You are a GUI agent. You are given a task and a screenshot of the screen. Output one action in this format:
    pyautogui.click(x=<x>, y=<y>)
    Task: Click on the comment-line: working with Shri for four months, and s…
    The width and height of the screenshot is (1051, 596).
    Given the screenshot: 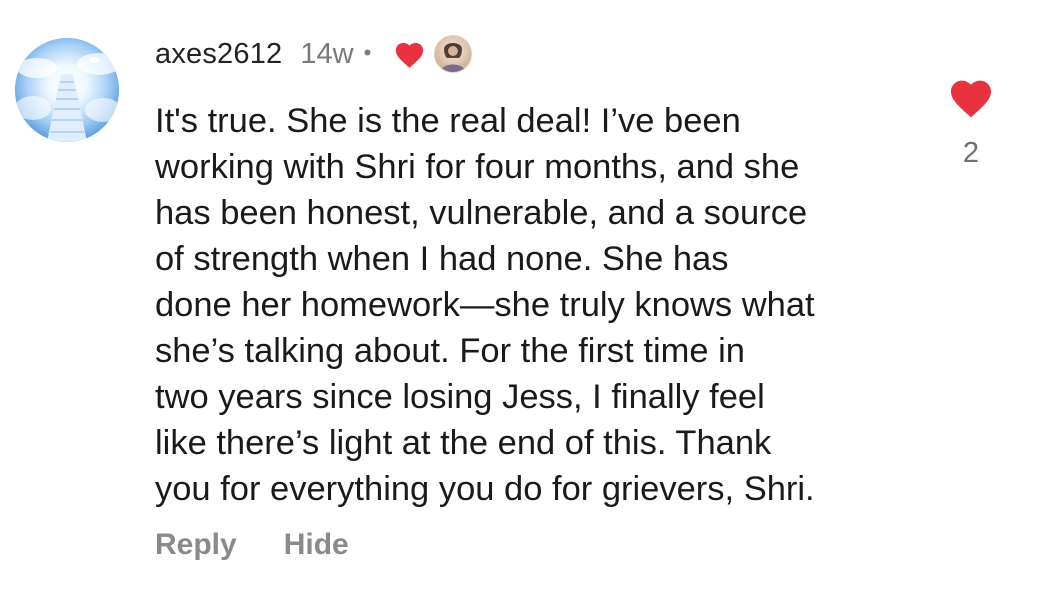 What is the action you would take?
    pyautogui.click(x=477, y=167)
    